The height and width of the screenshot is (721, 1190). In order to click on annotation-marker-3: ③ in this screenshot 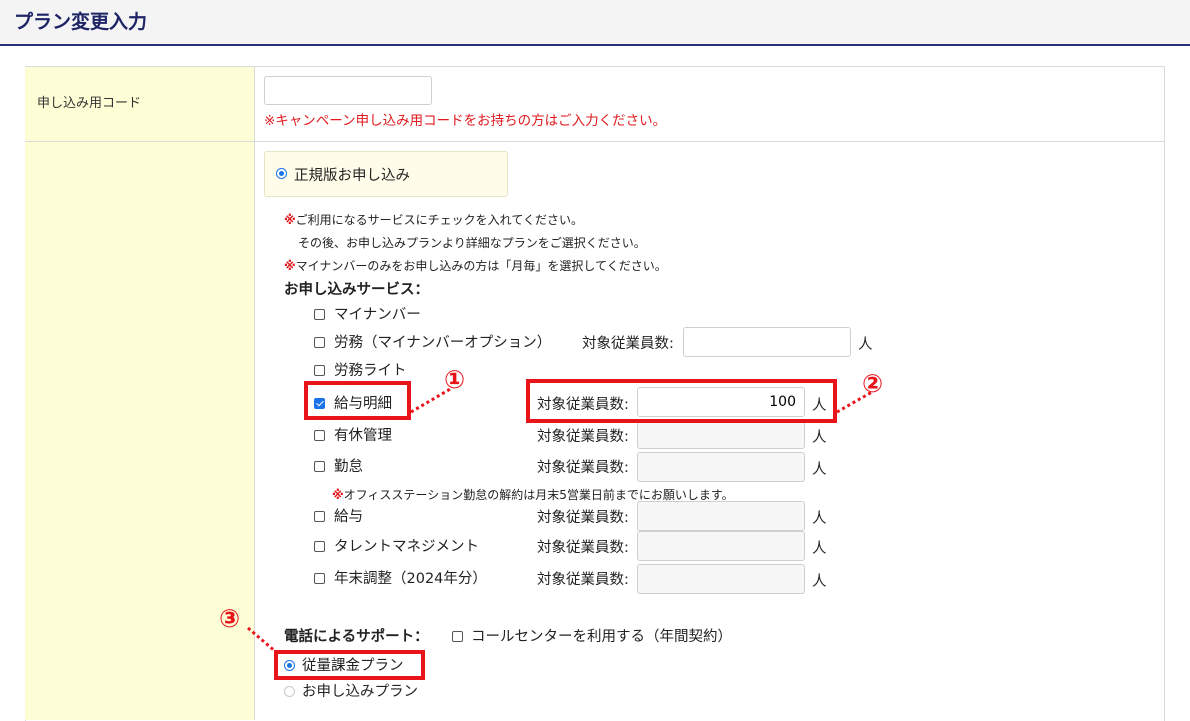, I will do `click(230, 618)`.